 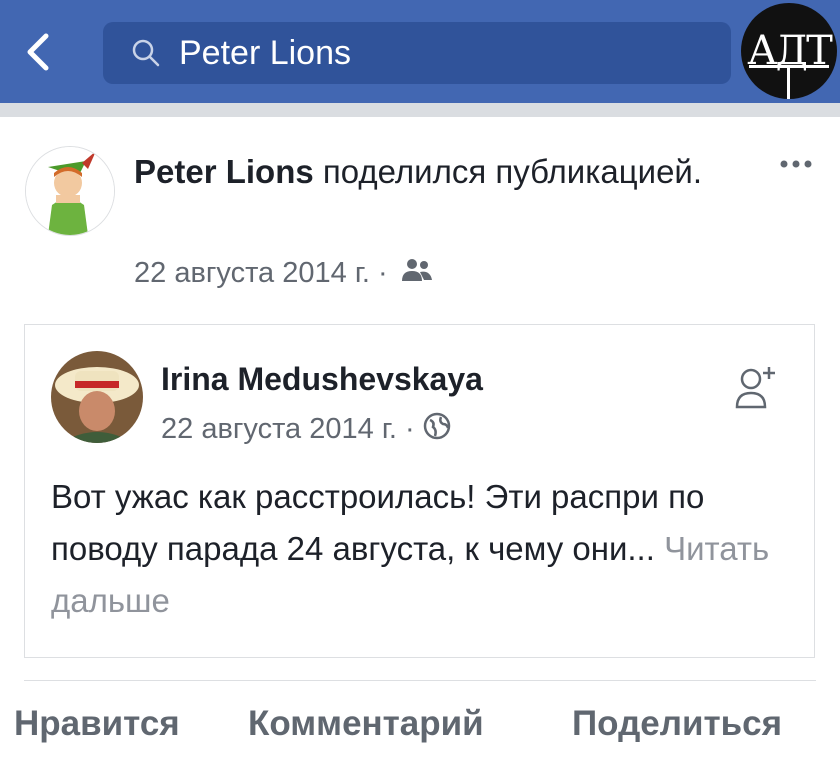 What do you see at coordinates (322, 379) in the screenshot?
I see `shared-author-link: Irina Medushevskaya` at bounding box center [322, 379].